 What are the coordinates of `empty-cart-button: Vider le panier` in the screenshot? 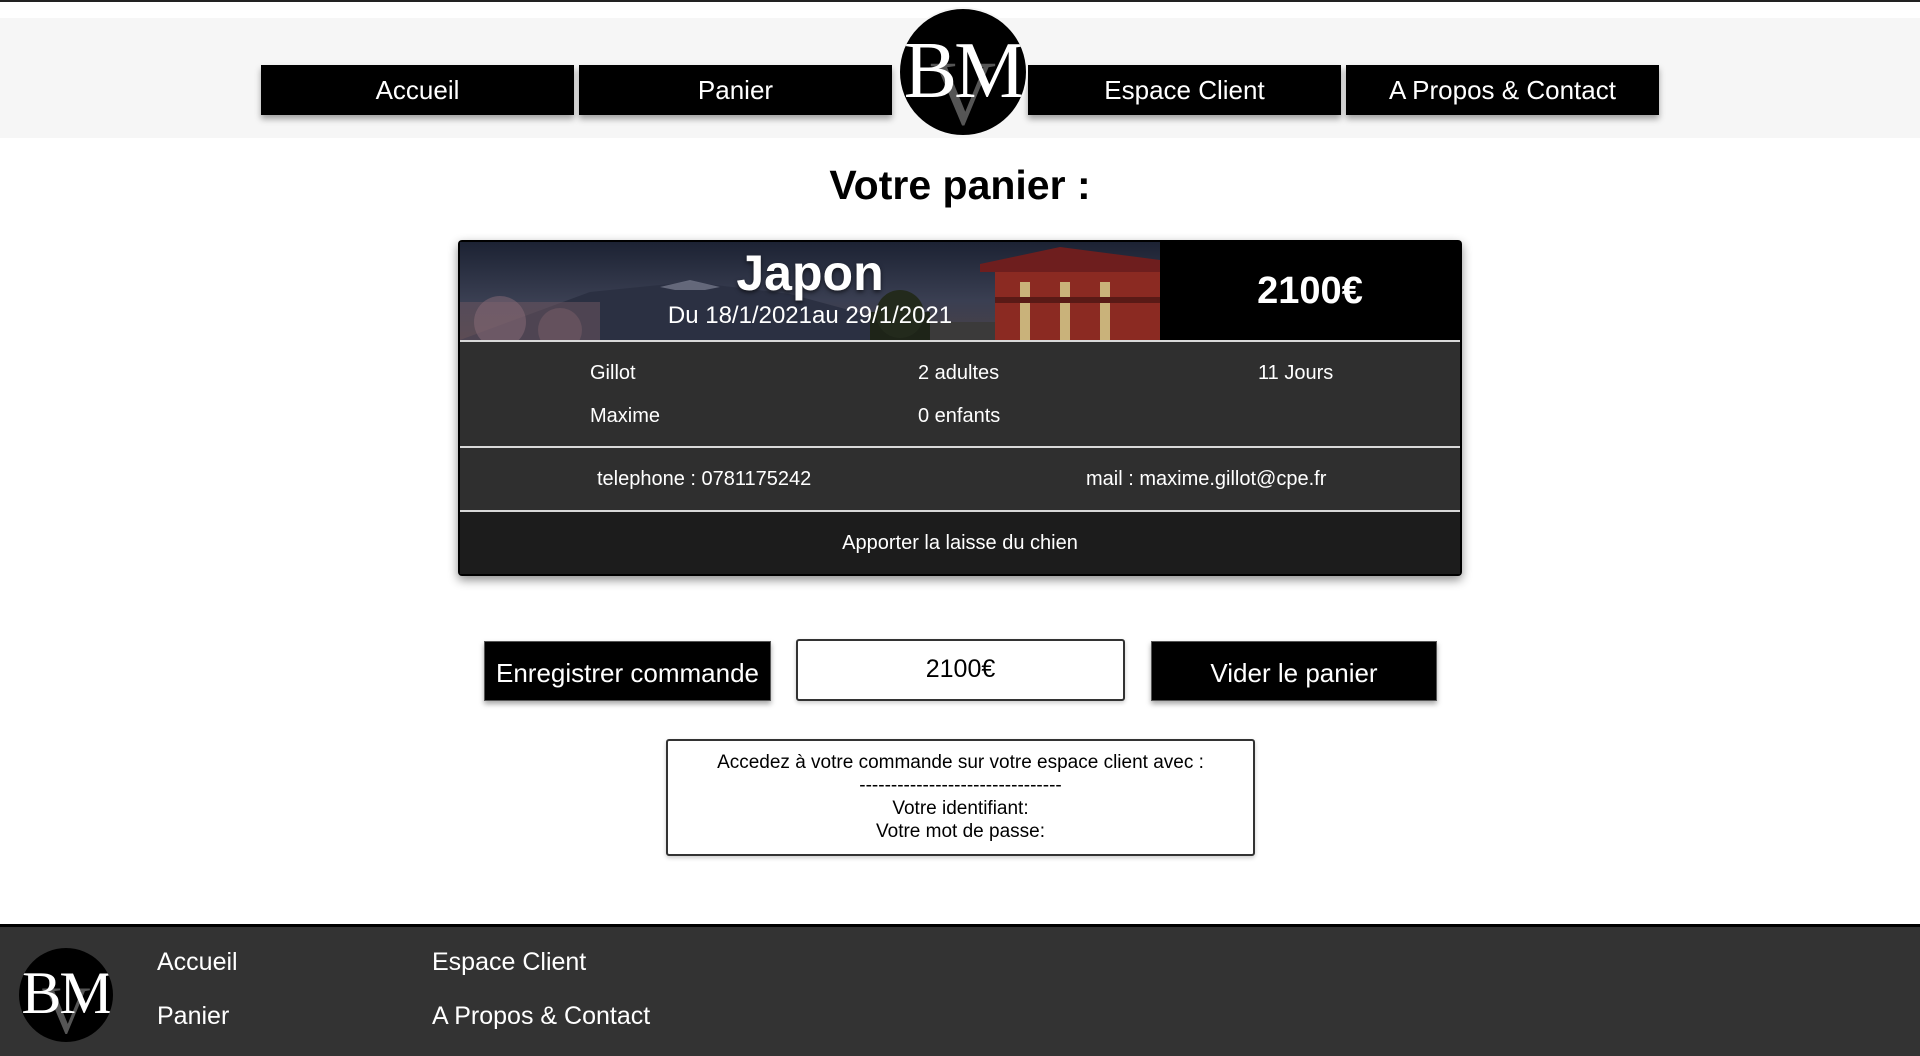 It's located at (1294, 671).